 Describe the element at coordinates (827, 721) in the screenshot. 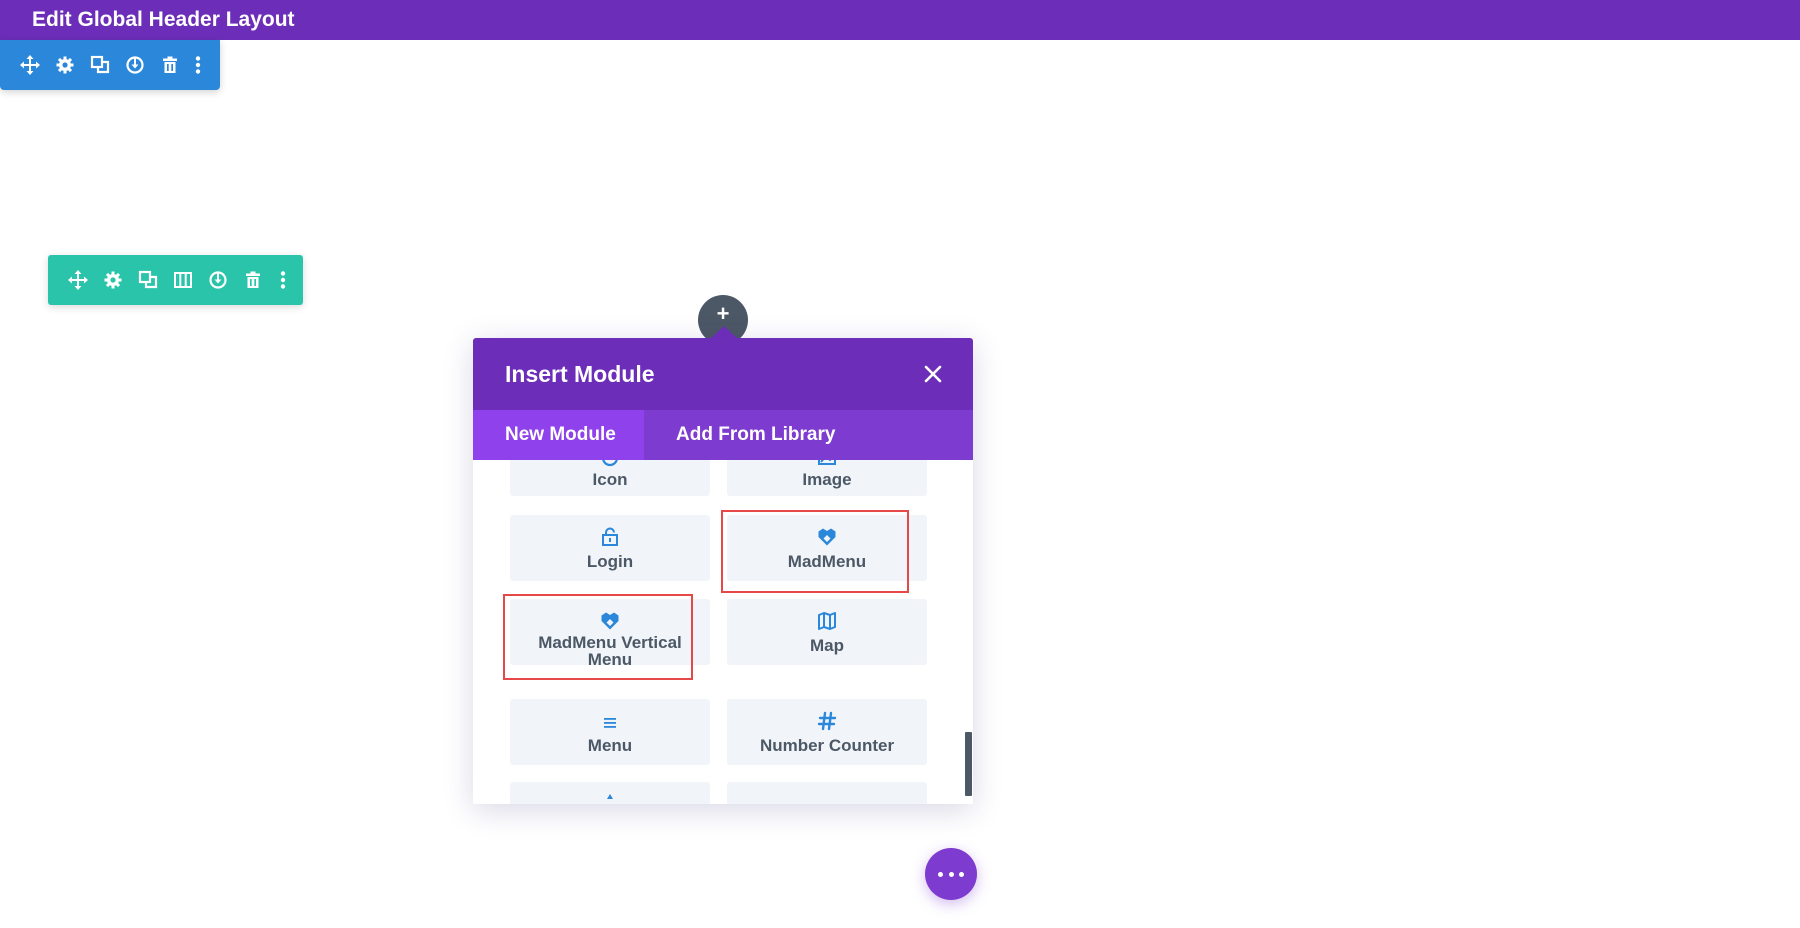

I see `hash-icon` at that location.